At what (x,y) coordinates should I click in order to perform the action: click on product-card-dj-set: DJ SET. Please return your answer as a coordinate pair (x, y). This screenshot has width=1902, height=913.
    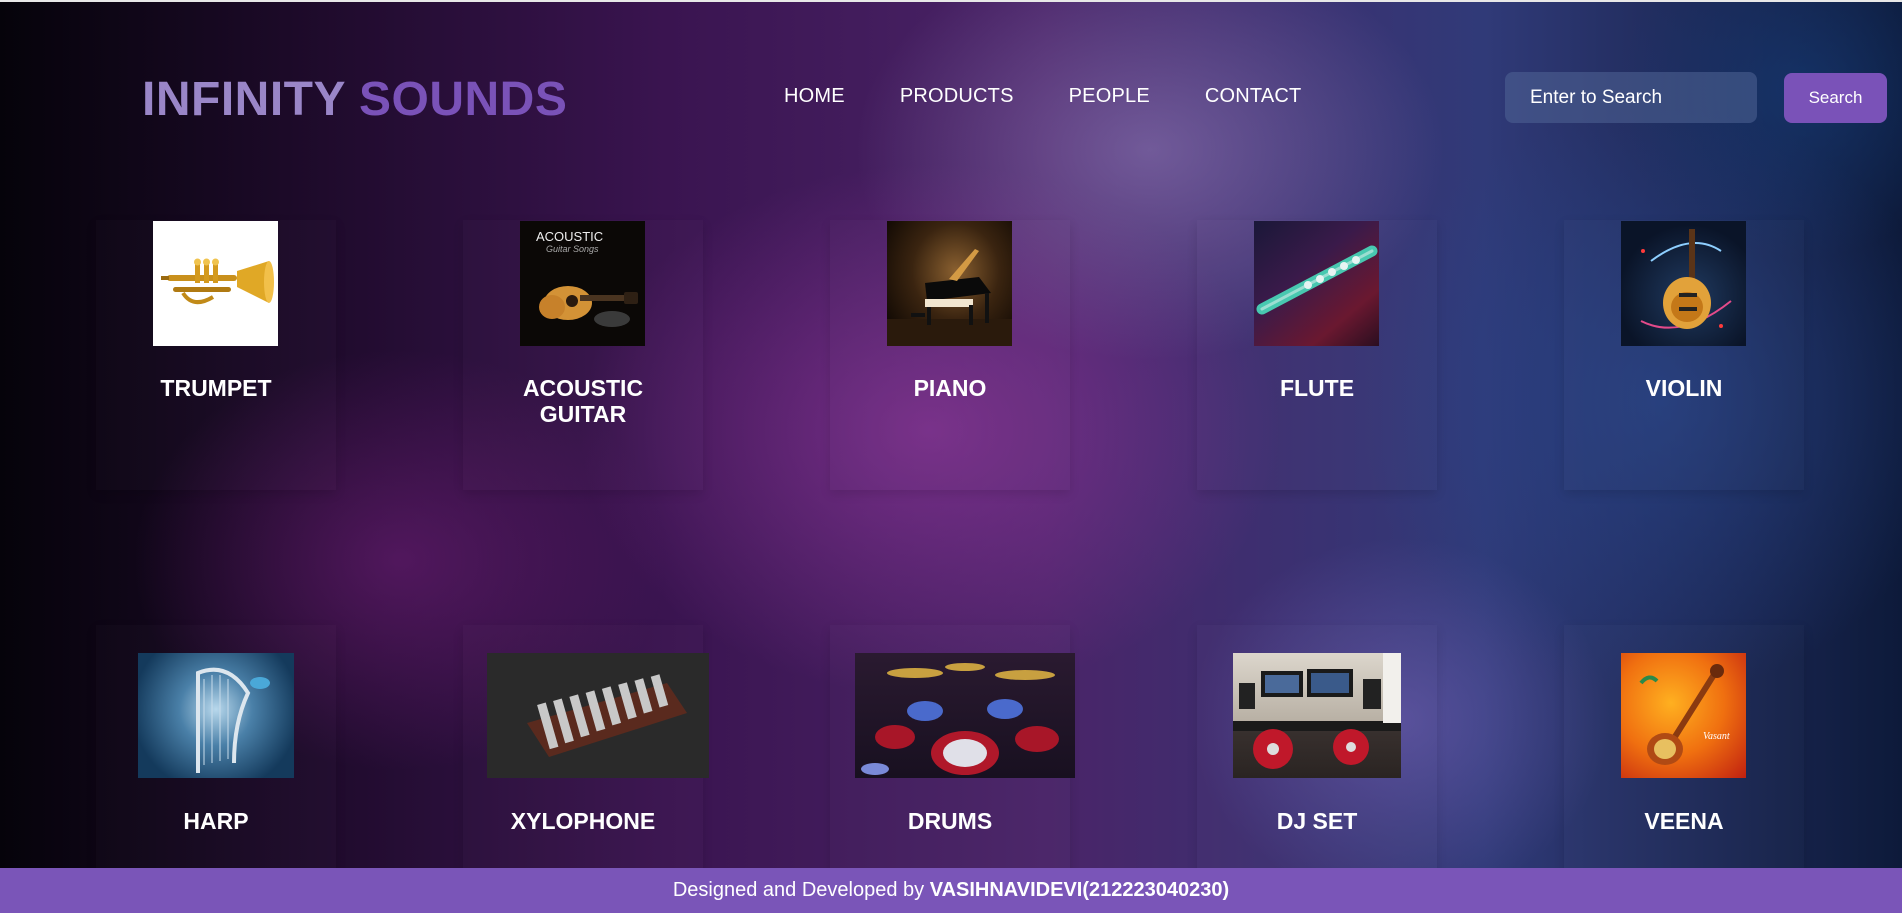
    Looking at the image, I should click on (1317, 760).